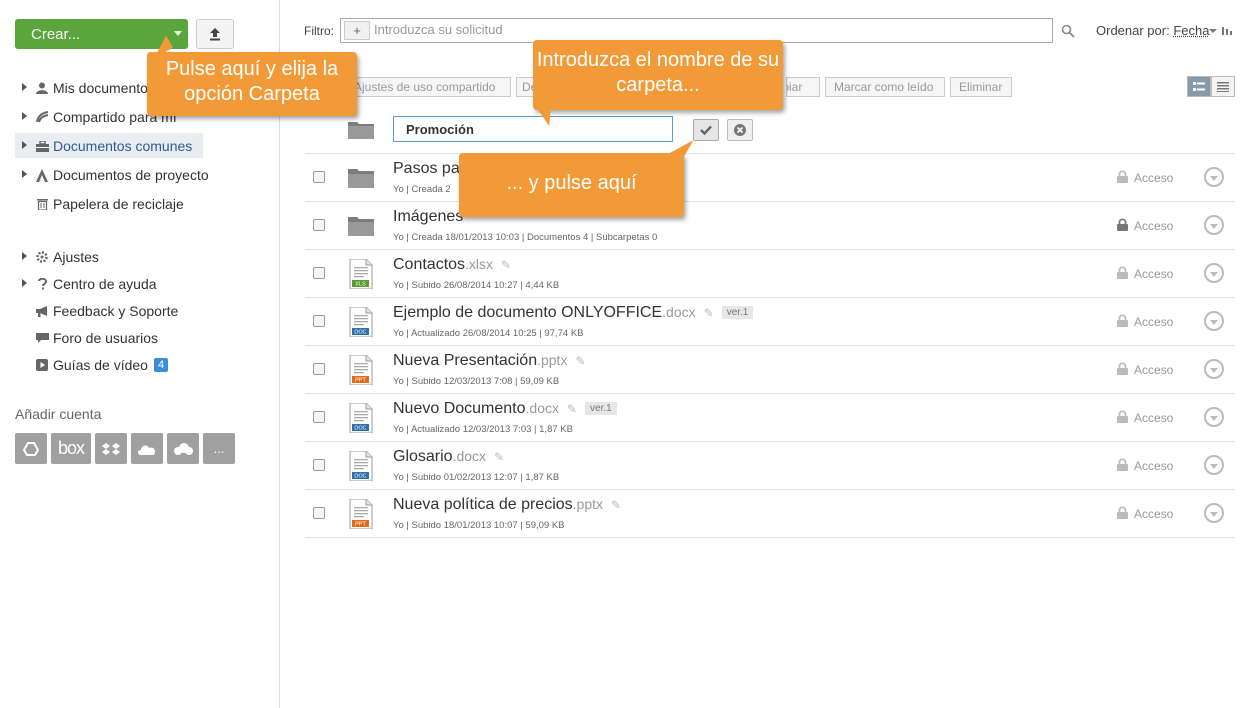  Describe the element at coordinates (361, 130) in the screenshot. I see `folder-icon` at that location.